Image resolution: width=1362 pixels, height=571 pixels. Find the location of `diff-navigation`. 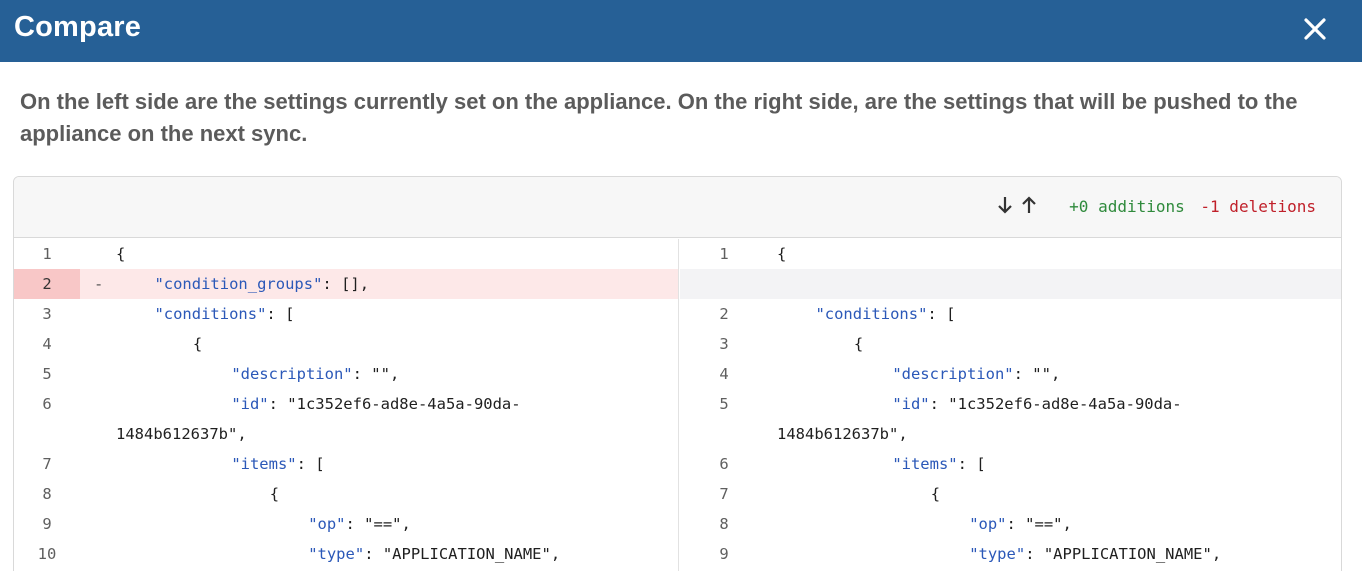

diff-navigation is located at coordinates (1017, 205).